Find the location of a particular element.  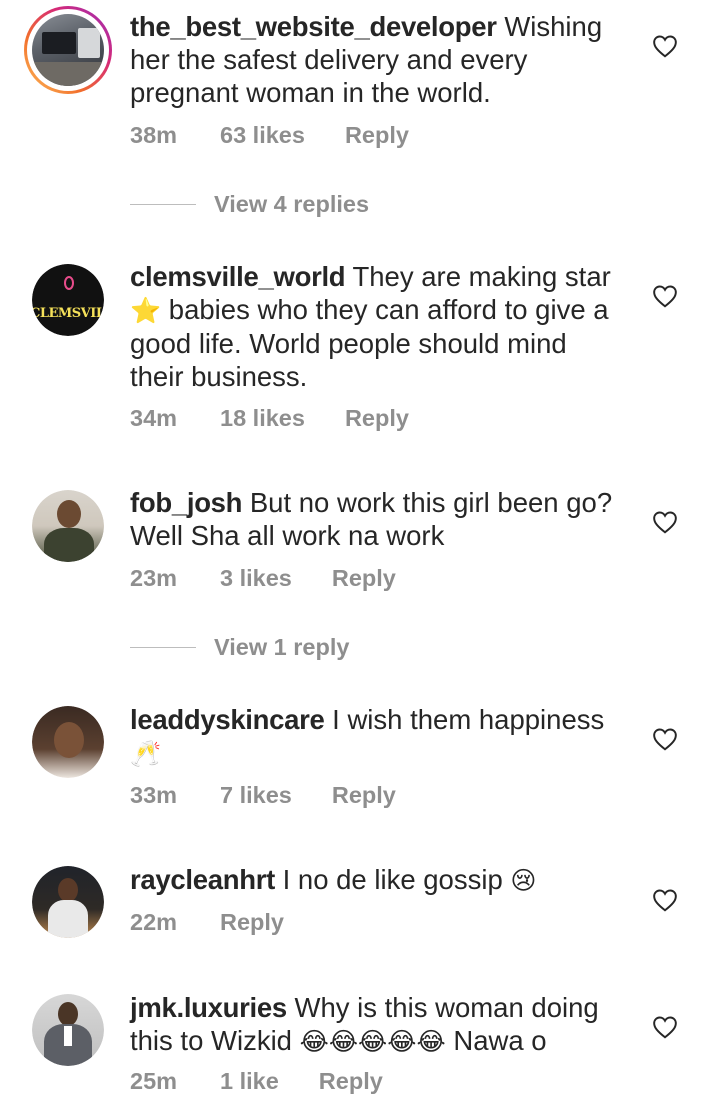

view-replies-label: View 1 reply is located at coordinates (282, 647).